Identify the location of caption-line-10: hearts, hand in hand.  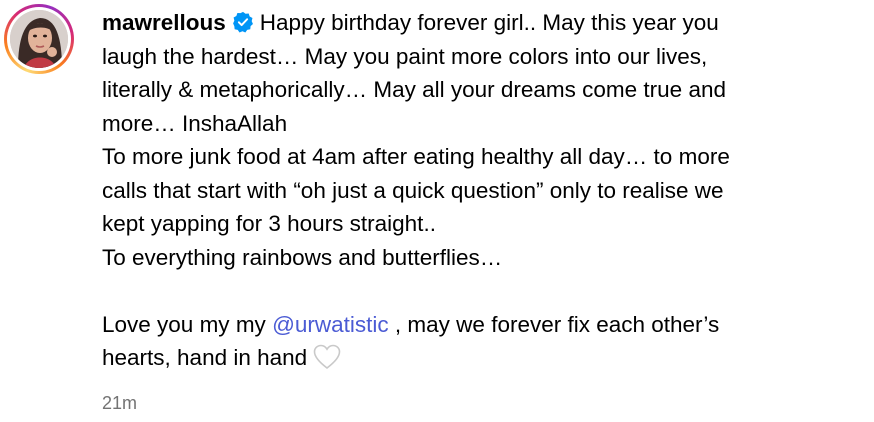
(477, 358).